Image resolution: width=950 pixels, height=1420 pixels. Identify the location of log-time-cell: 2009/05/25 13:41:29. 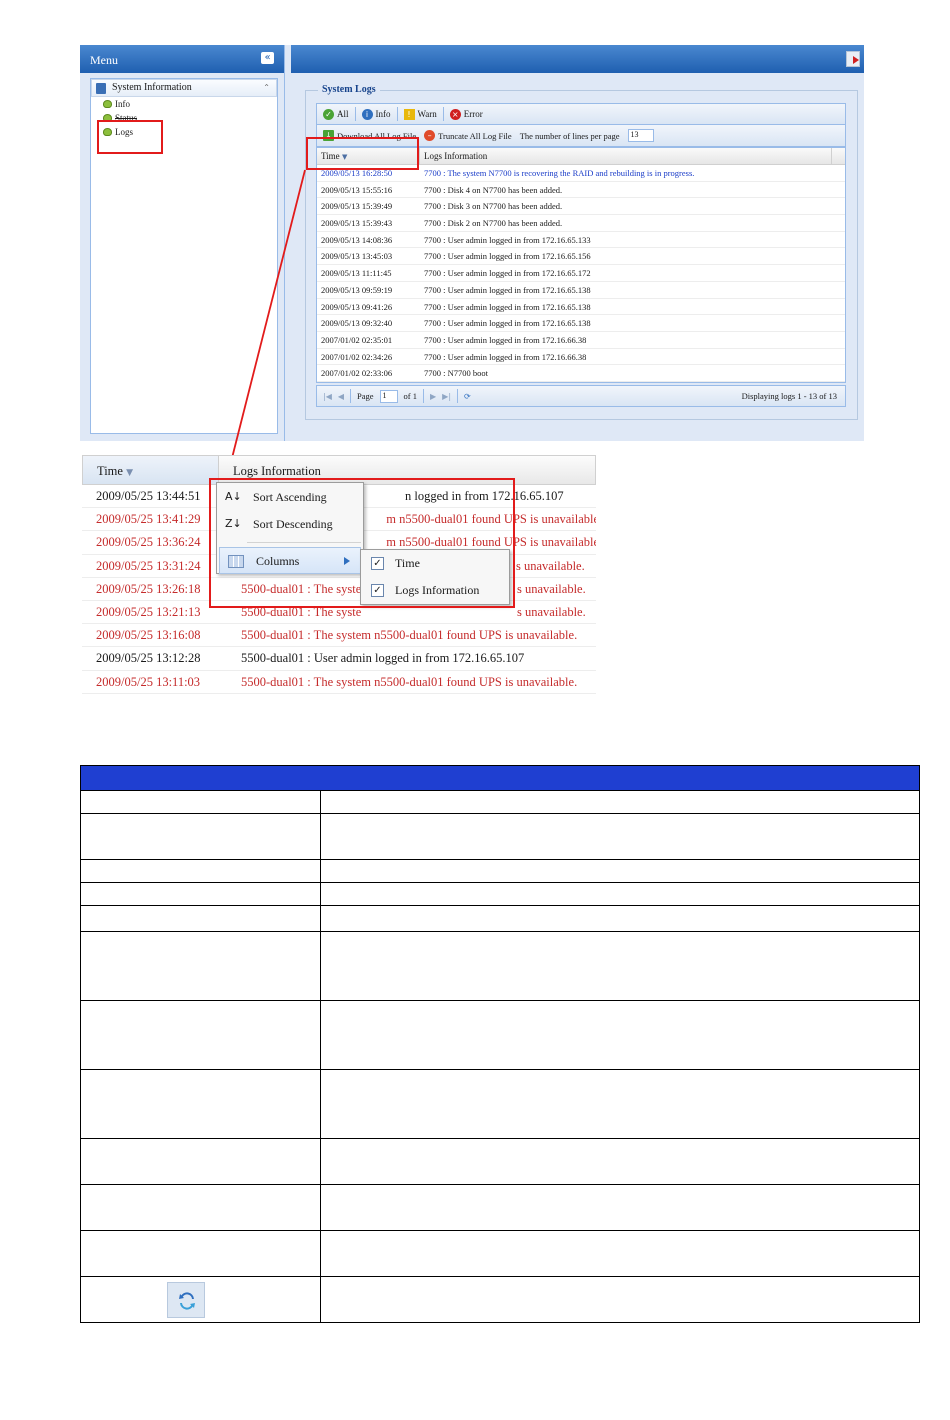
(148, 519).